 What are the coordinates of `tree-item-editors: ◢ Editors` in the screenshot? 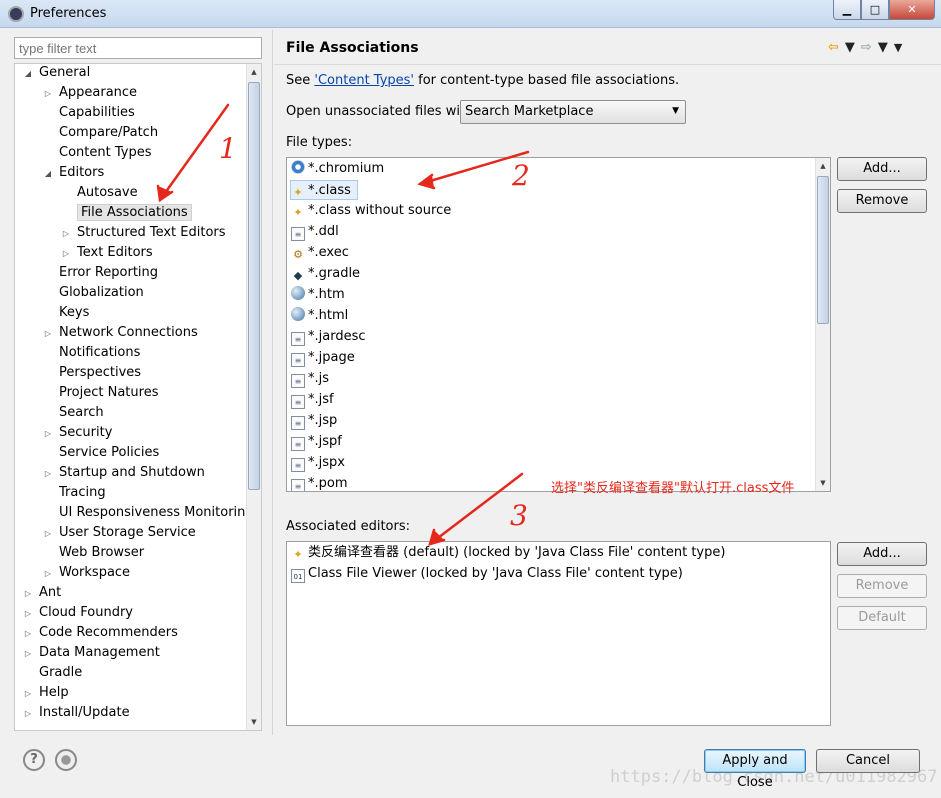 It's located at (73, 173).